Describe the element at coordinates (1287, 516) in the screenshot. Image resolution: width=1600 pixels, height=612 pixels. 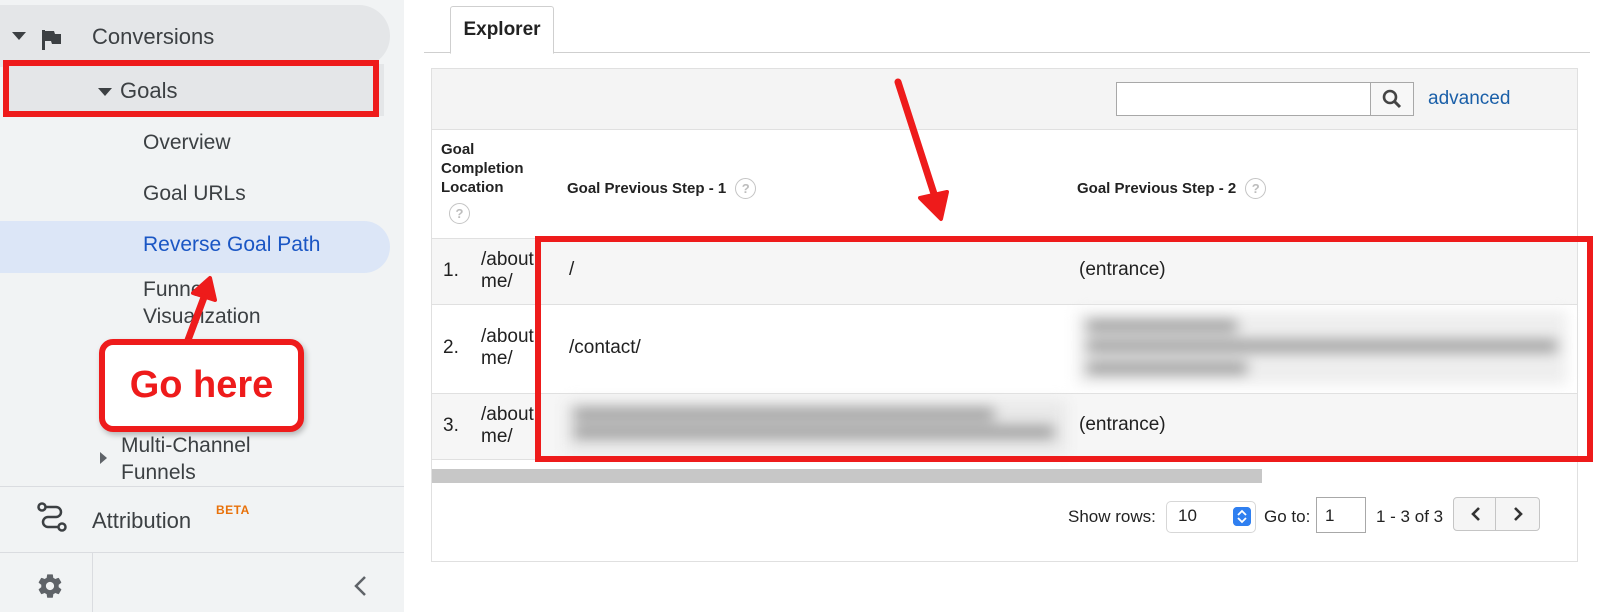
I see `goto-label: Go to:` at that location.